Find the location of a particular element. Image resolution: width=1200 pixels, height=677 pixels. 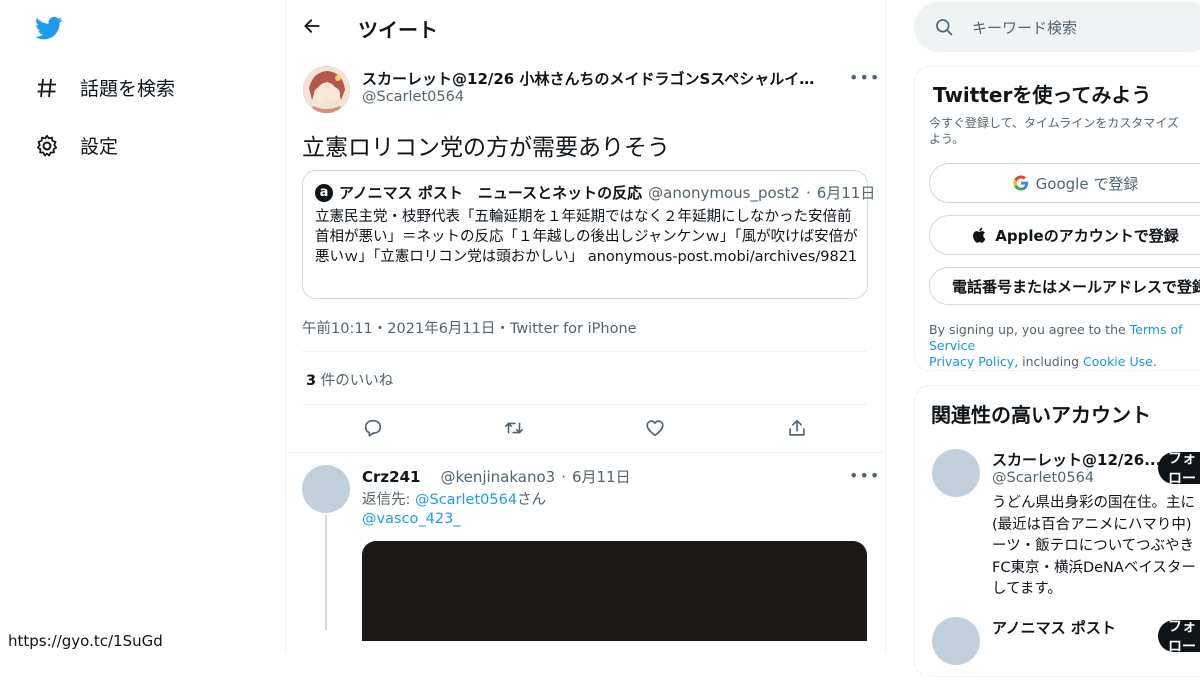

bio-line: ーツ・飯テロについてつぶやき is located at coordinates (1093, 546).